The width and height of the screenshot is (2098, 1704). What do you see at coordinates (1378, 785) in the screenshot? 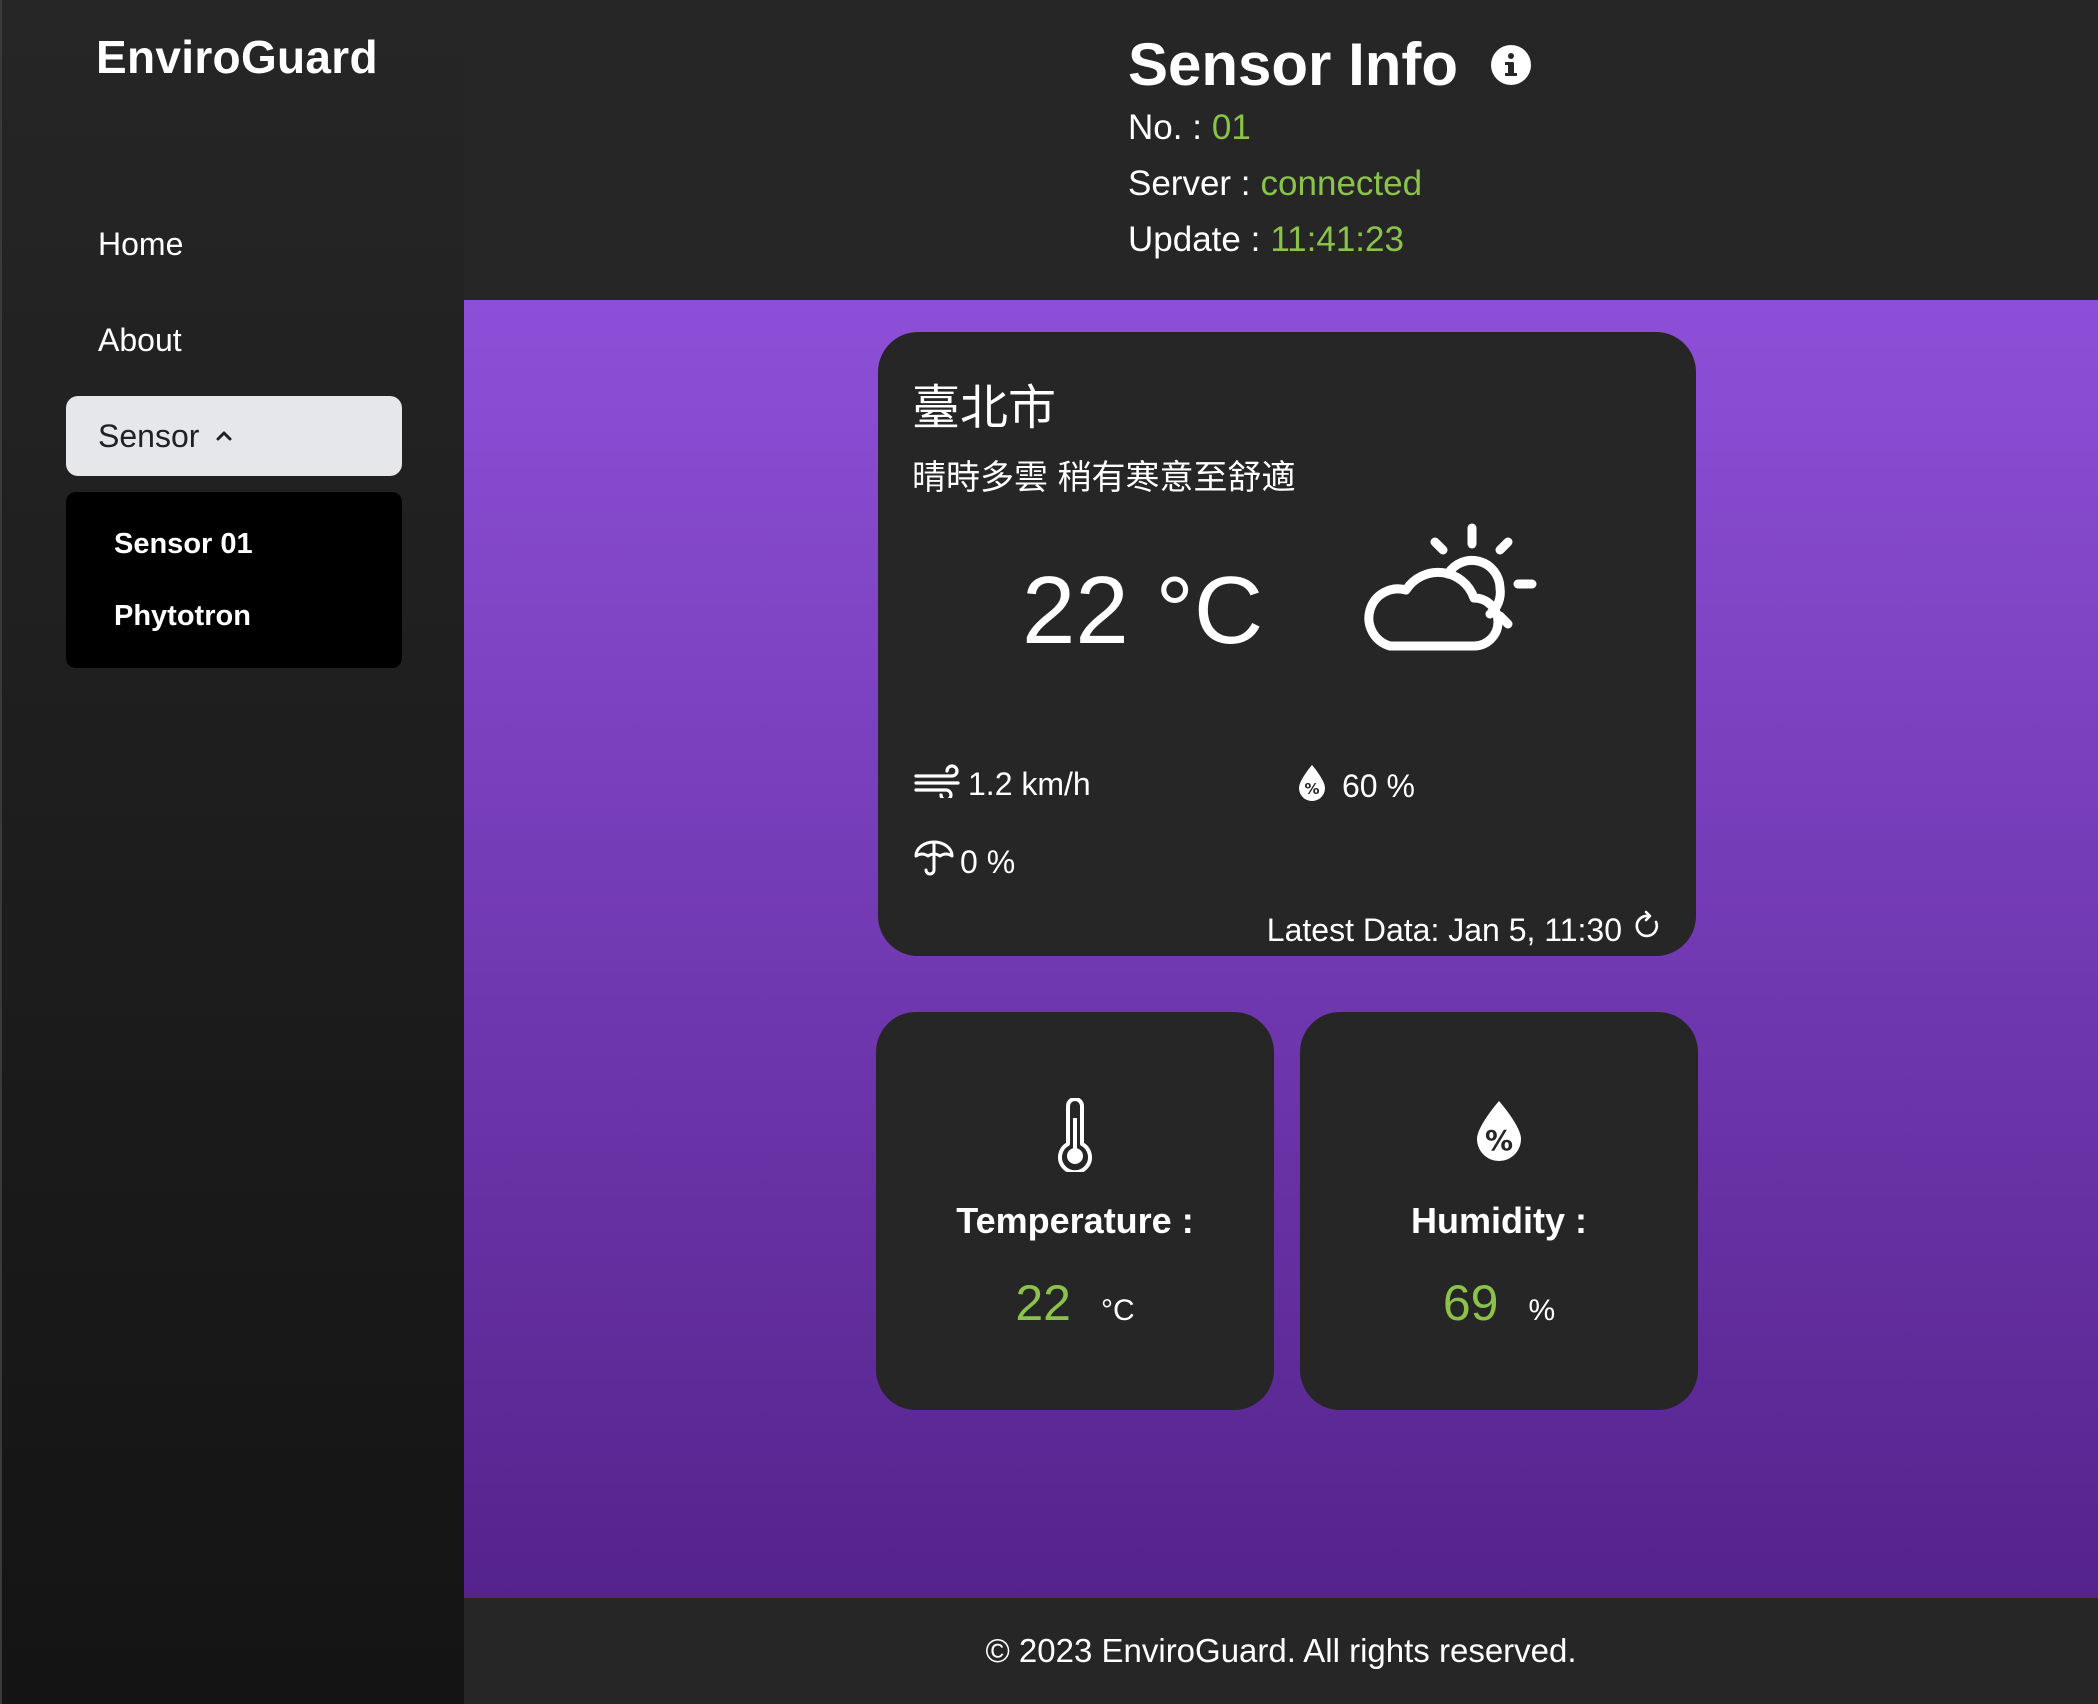
I see `weather-humidity-value: 60 %` at bounding box center [1378, 785].